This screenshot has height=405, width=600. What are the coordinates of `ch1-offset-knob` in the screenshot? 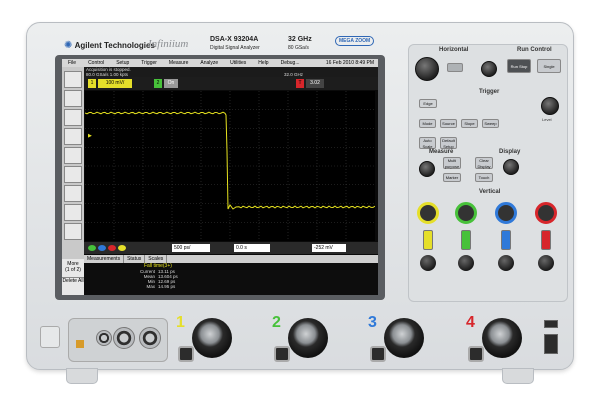 It's located at (428, 263).